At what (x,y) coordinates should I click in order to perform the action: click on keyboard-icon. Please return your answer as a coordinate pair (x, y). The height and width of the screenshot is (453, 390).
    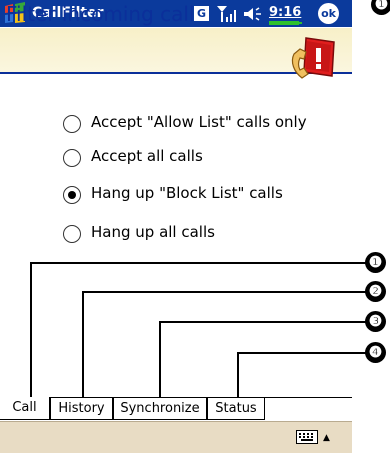
    Looking at the image, I should click on (307, 437).